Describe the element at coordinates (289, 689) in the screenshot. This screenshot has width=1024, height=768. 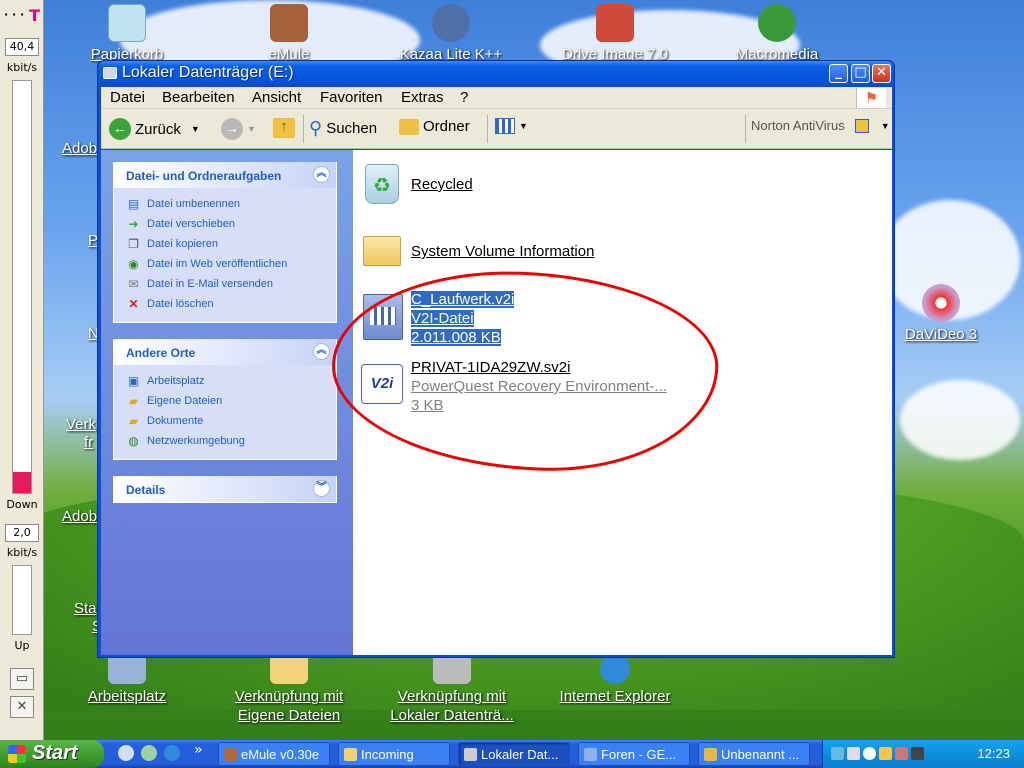
I see `desktop-icon-eigene-dateien: Verknüpfung mit Eigene Dateien` at that location.